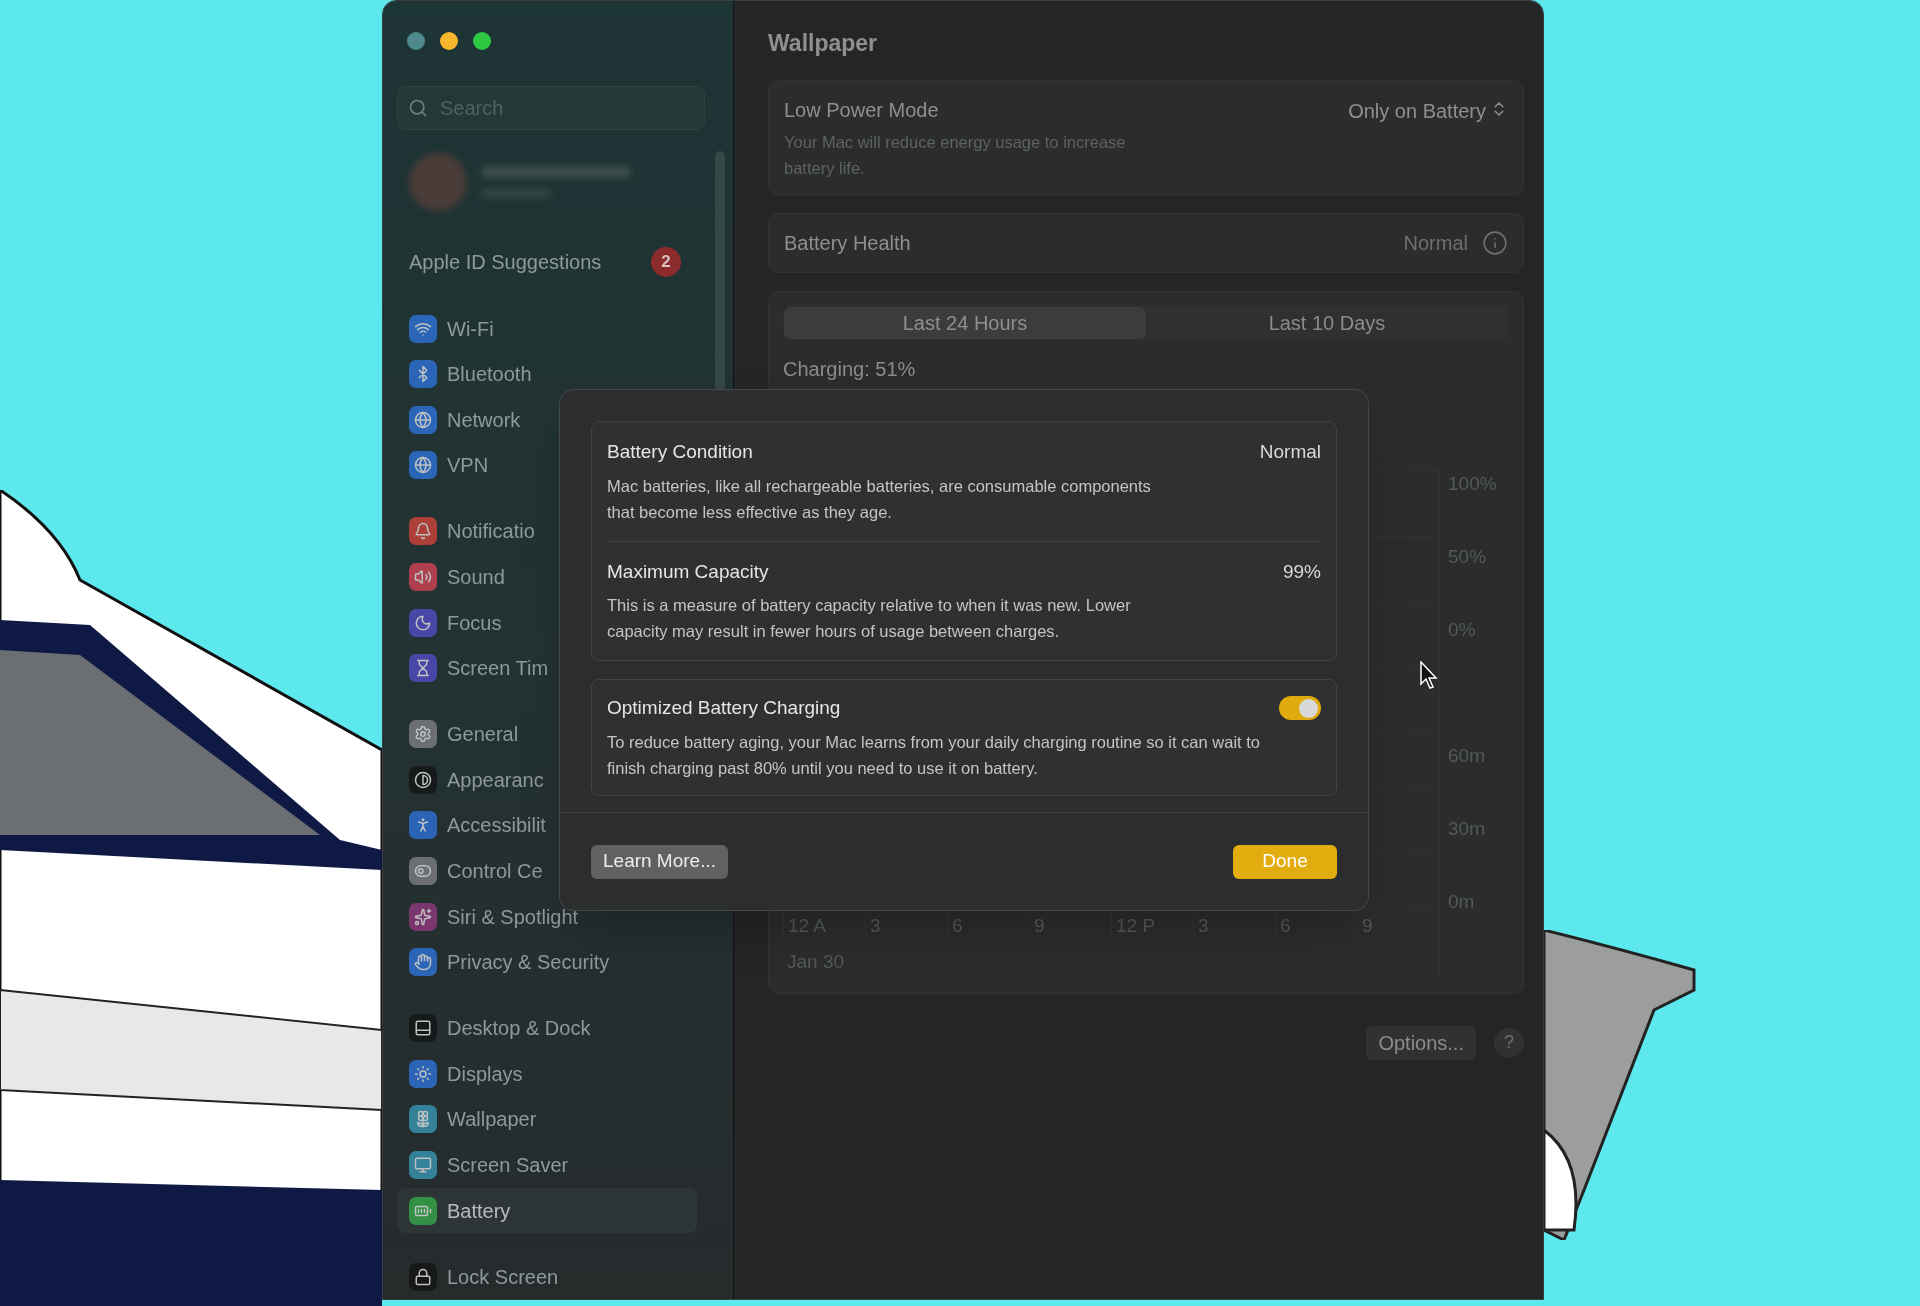  Describe the element at coordinates (416, 41) in the screenshot. I see `close-button` at that location.